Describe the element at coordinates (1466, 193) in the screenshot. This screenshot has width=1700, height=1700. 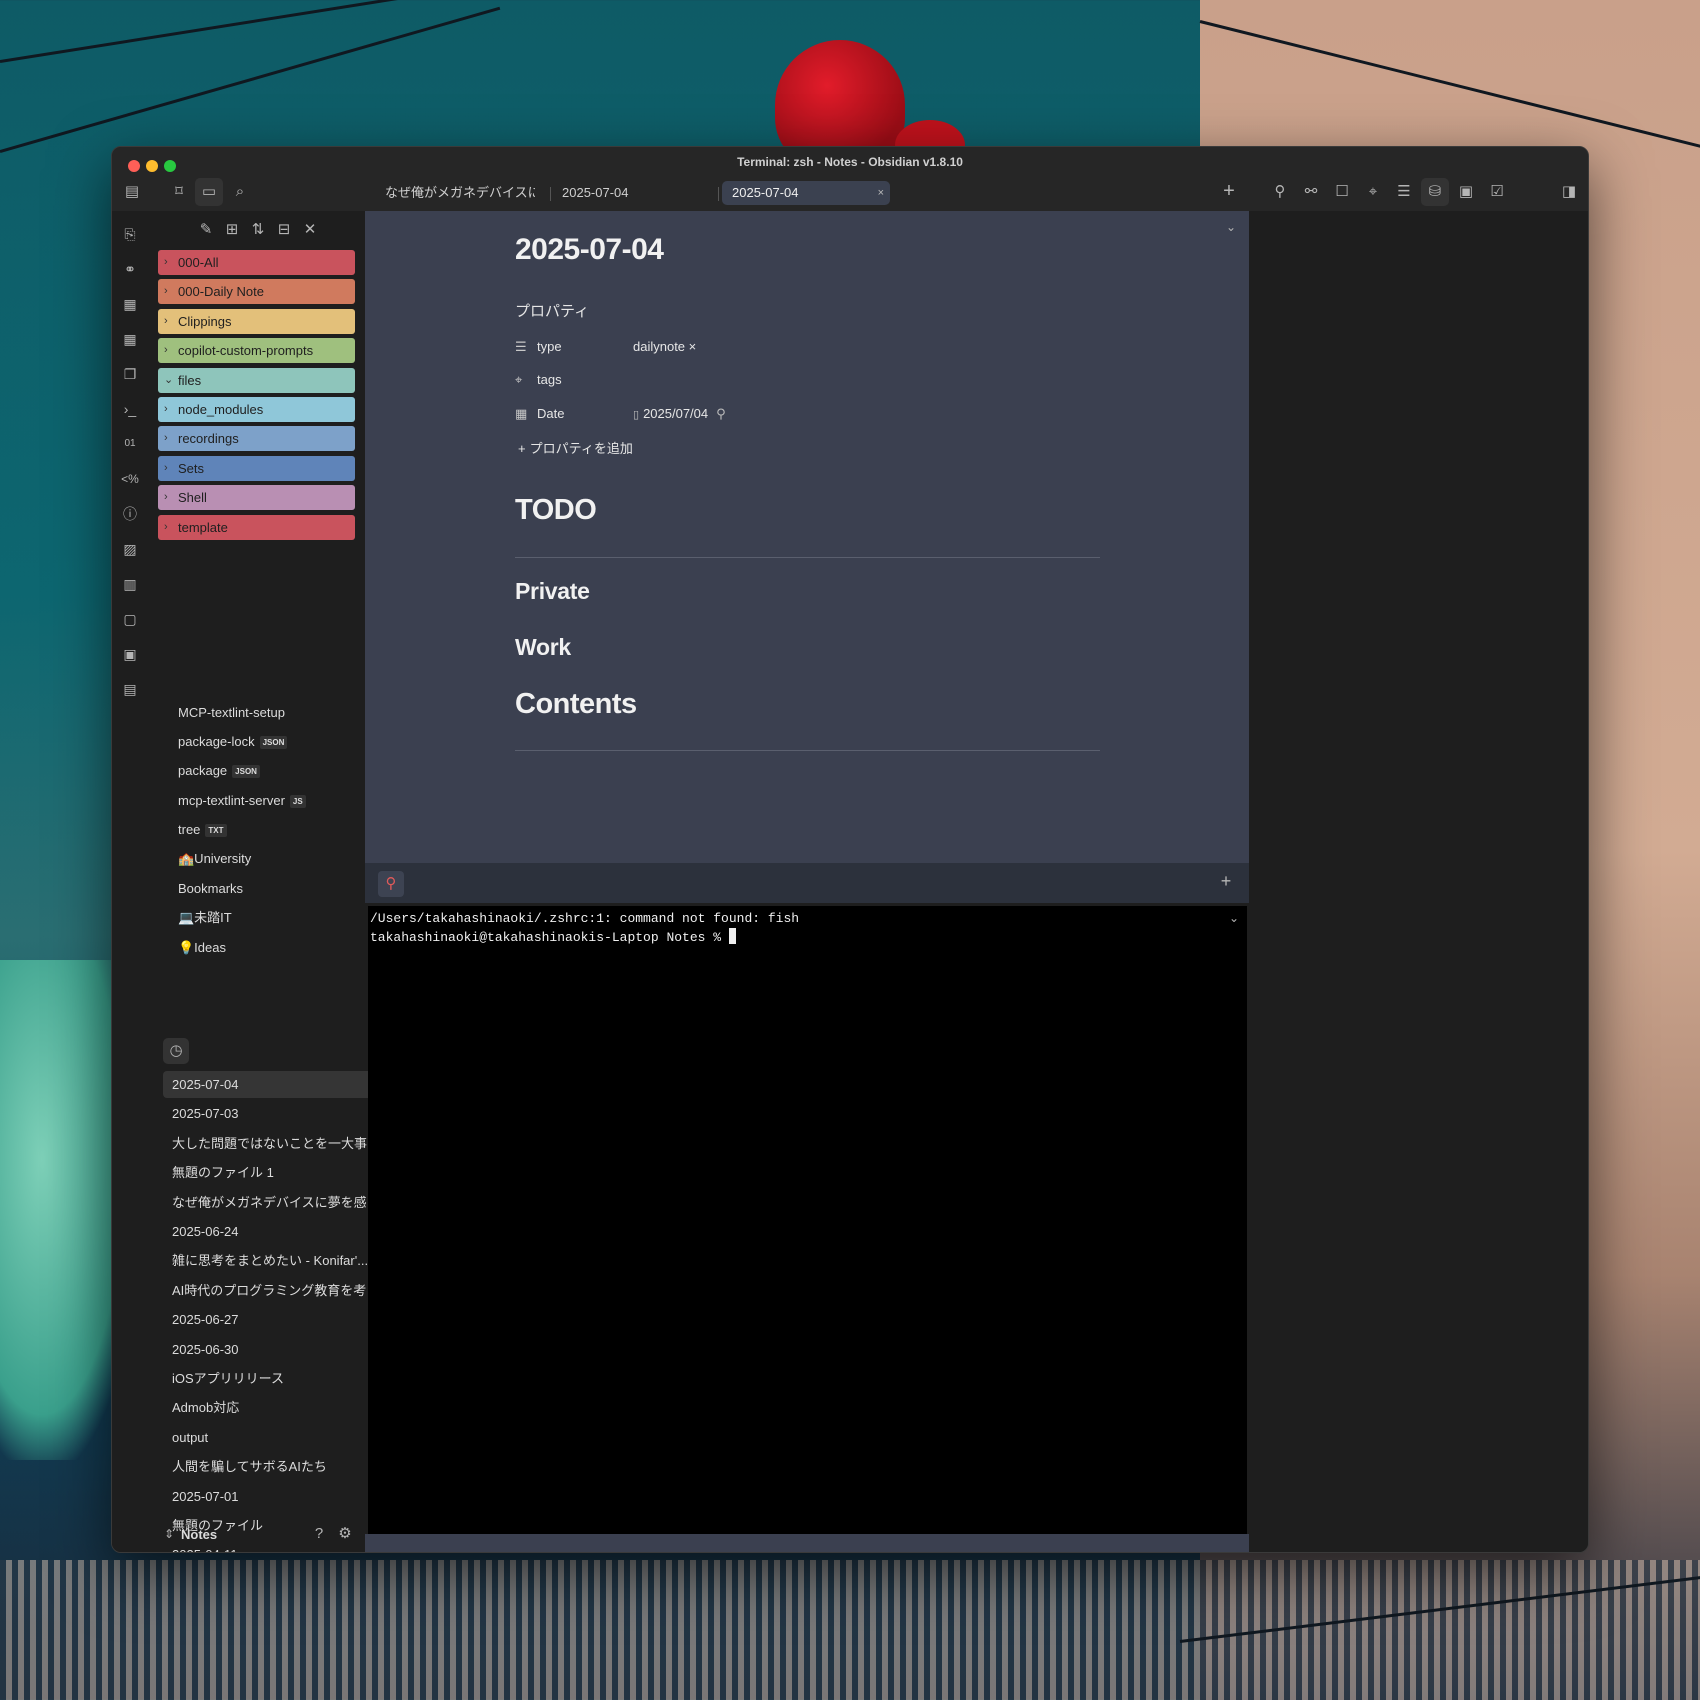
I see `archive-icon: ▣` at that location.